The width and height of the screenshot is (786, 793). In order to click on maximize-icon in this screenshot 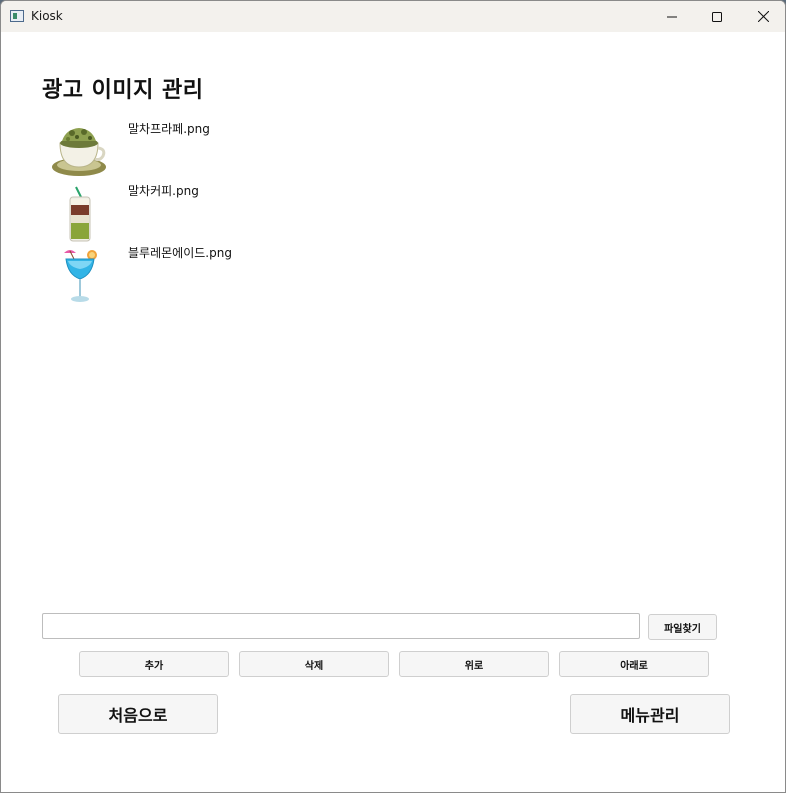, I will do `click(717, 16)`.